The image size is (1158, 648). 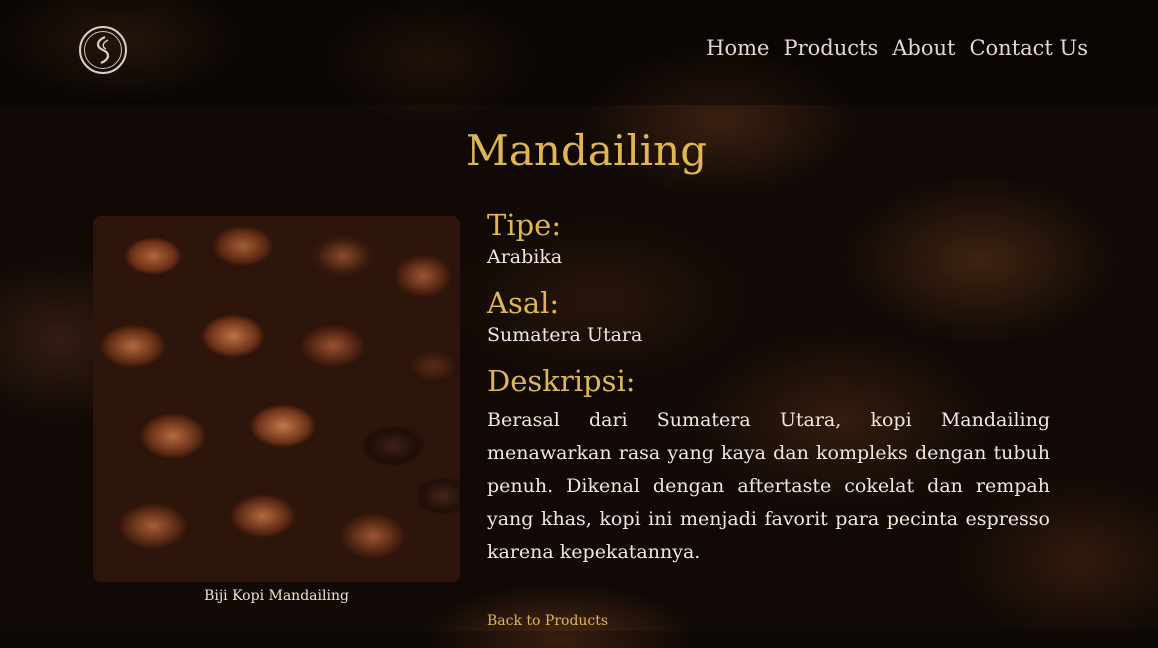 I want to click on origin-label: Asal:, so click(x=523, y=303).